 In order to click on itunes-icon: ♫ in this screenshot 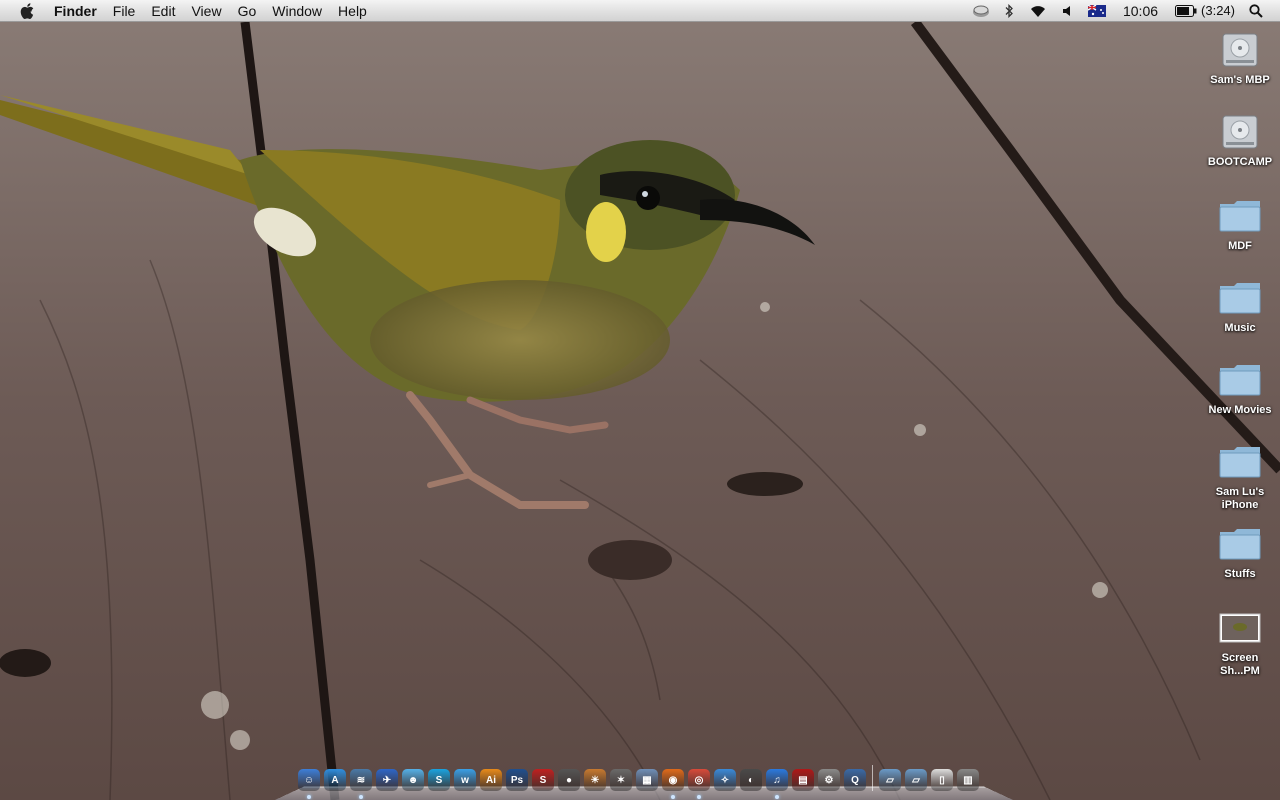, I will do `click(777, 784)`.